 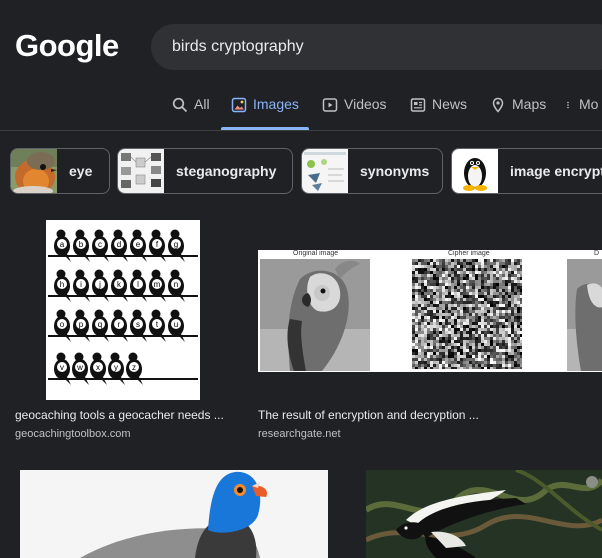 I want to click on bird-letter: j, so click(x=100, y=285).